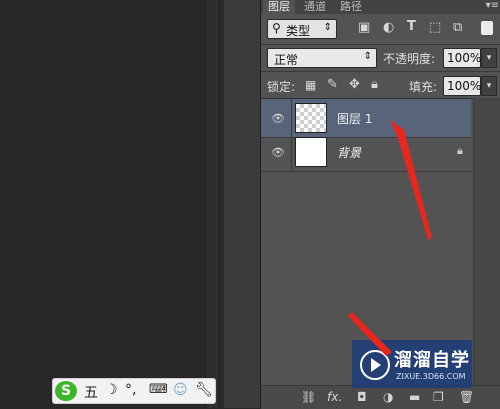  Describe the element at coordinates (380, 397) in the screenshot. I see `layers-bottom-bar: ⛓ fx. ◘ ◑ ▬ ❐ 🗑︎` at that location.